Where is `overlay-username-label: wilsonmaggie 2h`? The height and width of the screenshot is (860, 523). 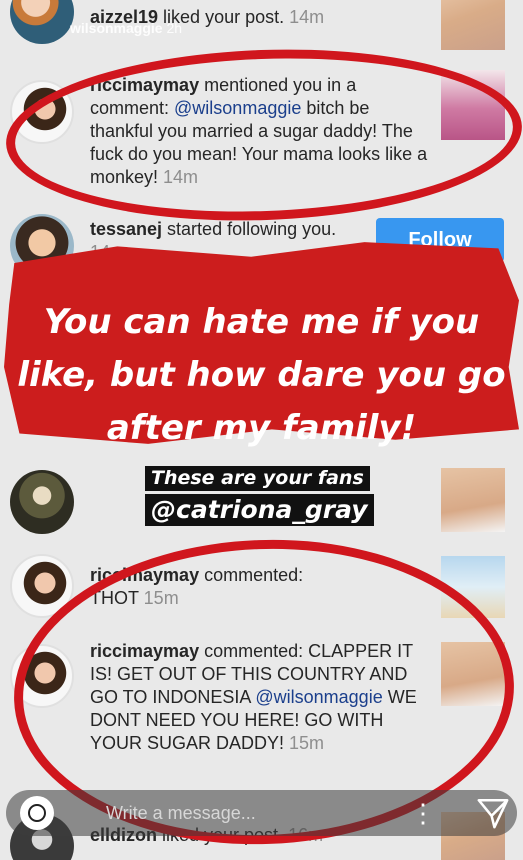
overlay-username-label: wilsonmaggie 2h is located at coordinates (126, 28).